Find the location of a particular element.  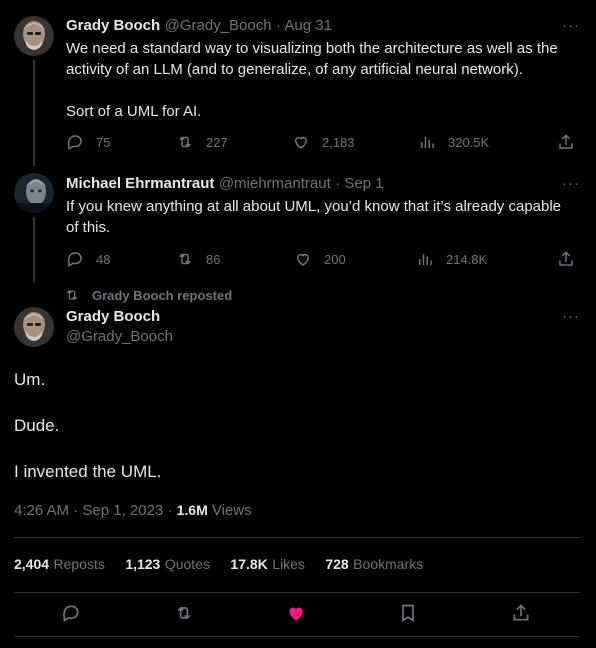

tweet1-like-button: 2,183 is located at coordinates (323, 142).